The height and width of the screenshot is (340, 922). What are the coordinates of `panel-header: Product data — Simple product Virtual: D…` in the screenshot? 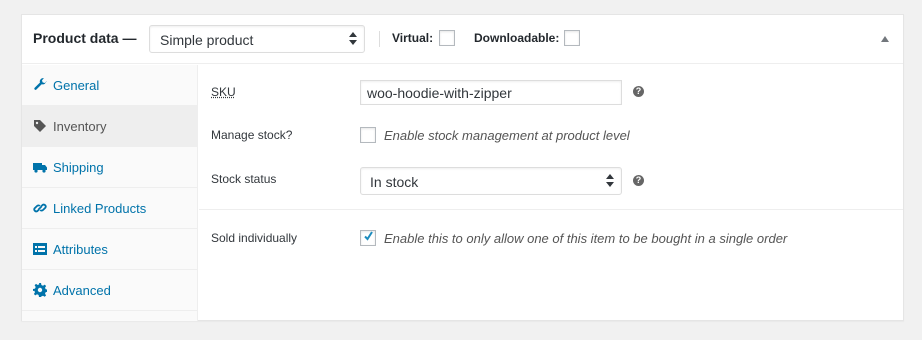 It's located at (462, 39).